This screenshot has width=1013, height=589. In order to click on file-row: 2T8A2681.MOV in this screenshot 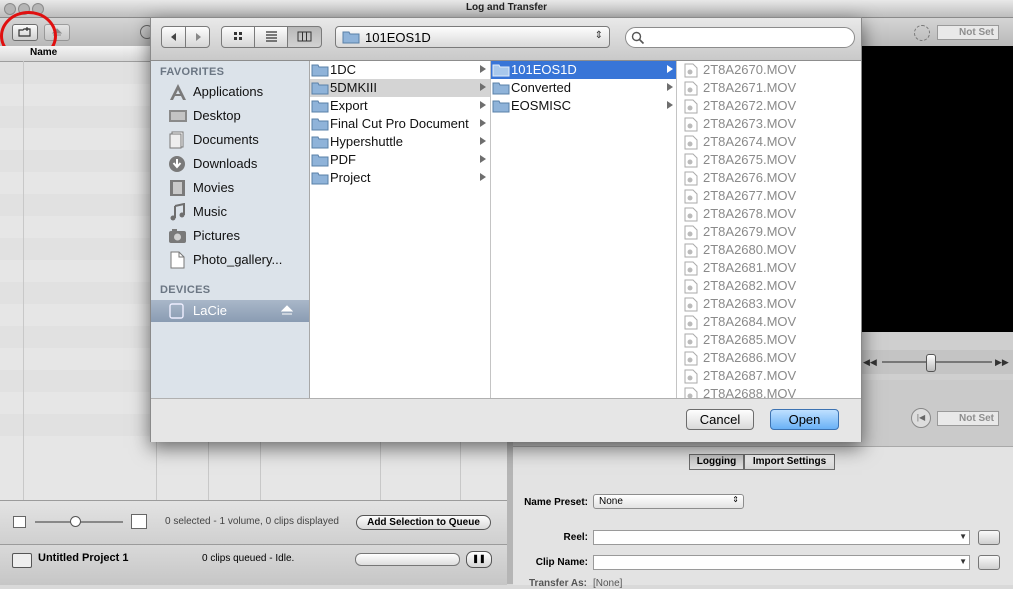, I will do `click(768, 268)`.